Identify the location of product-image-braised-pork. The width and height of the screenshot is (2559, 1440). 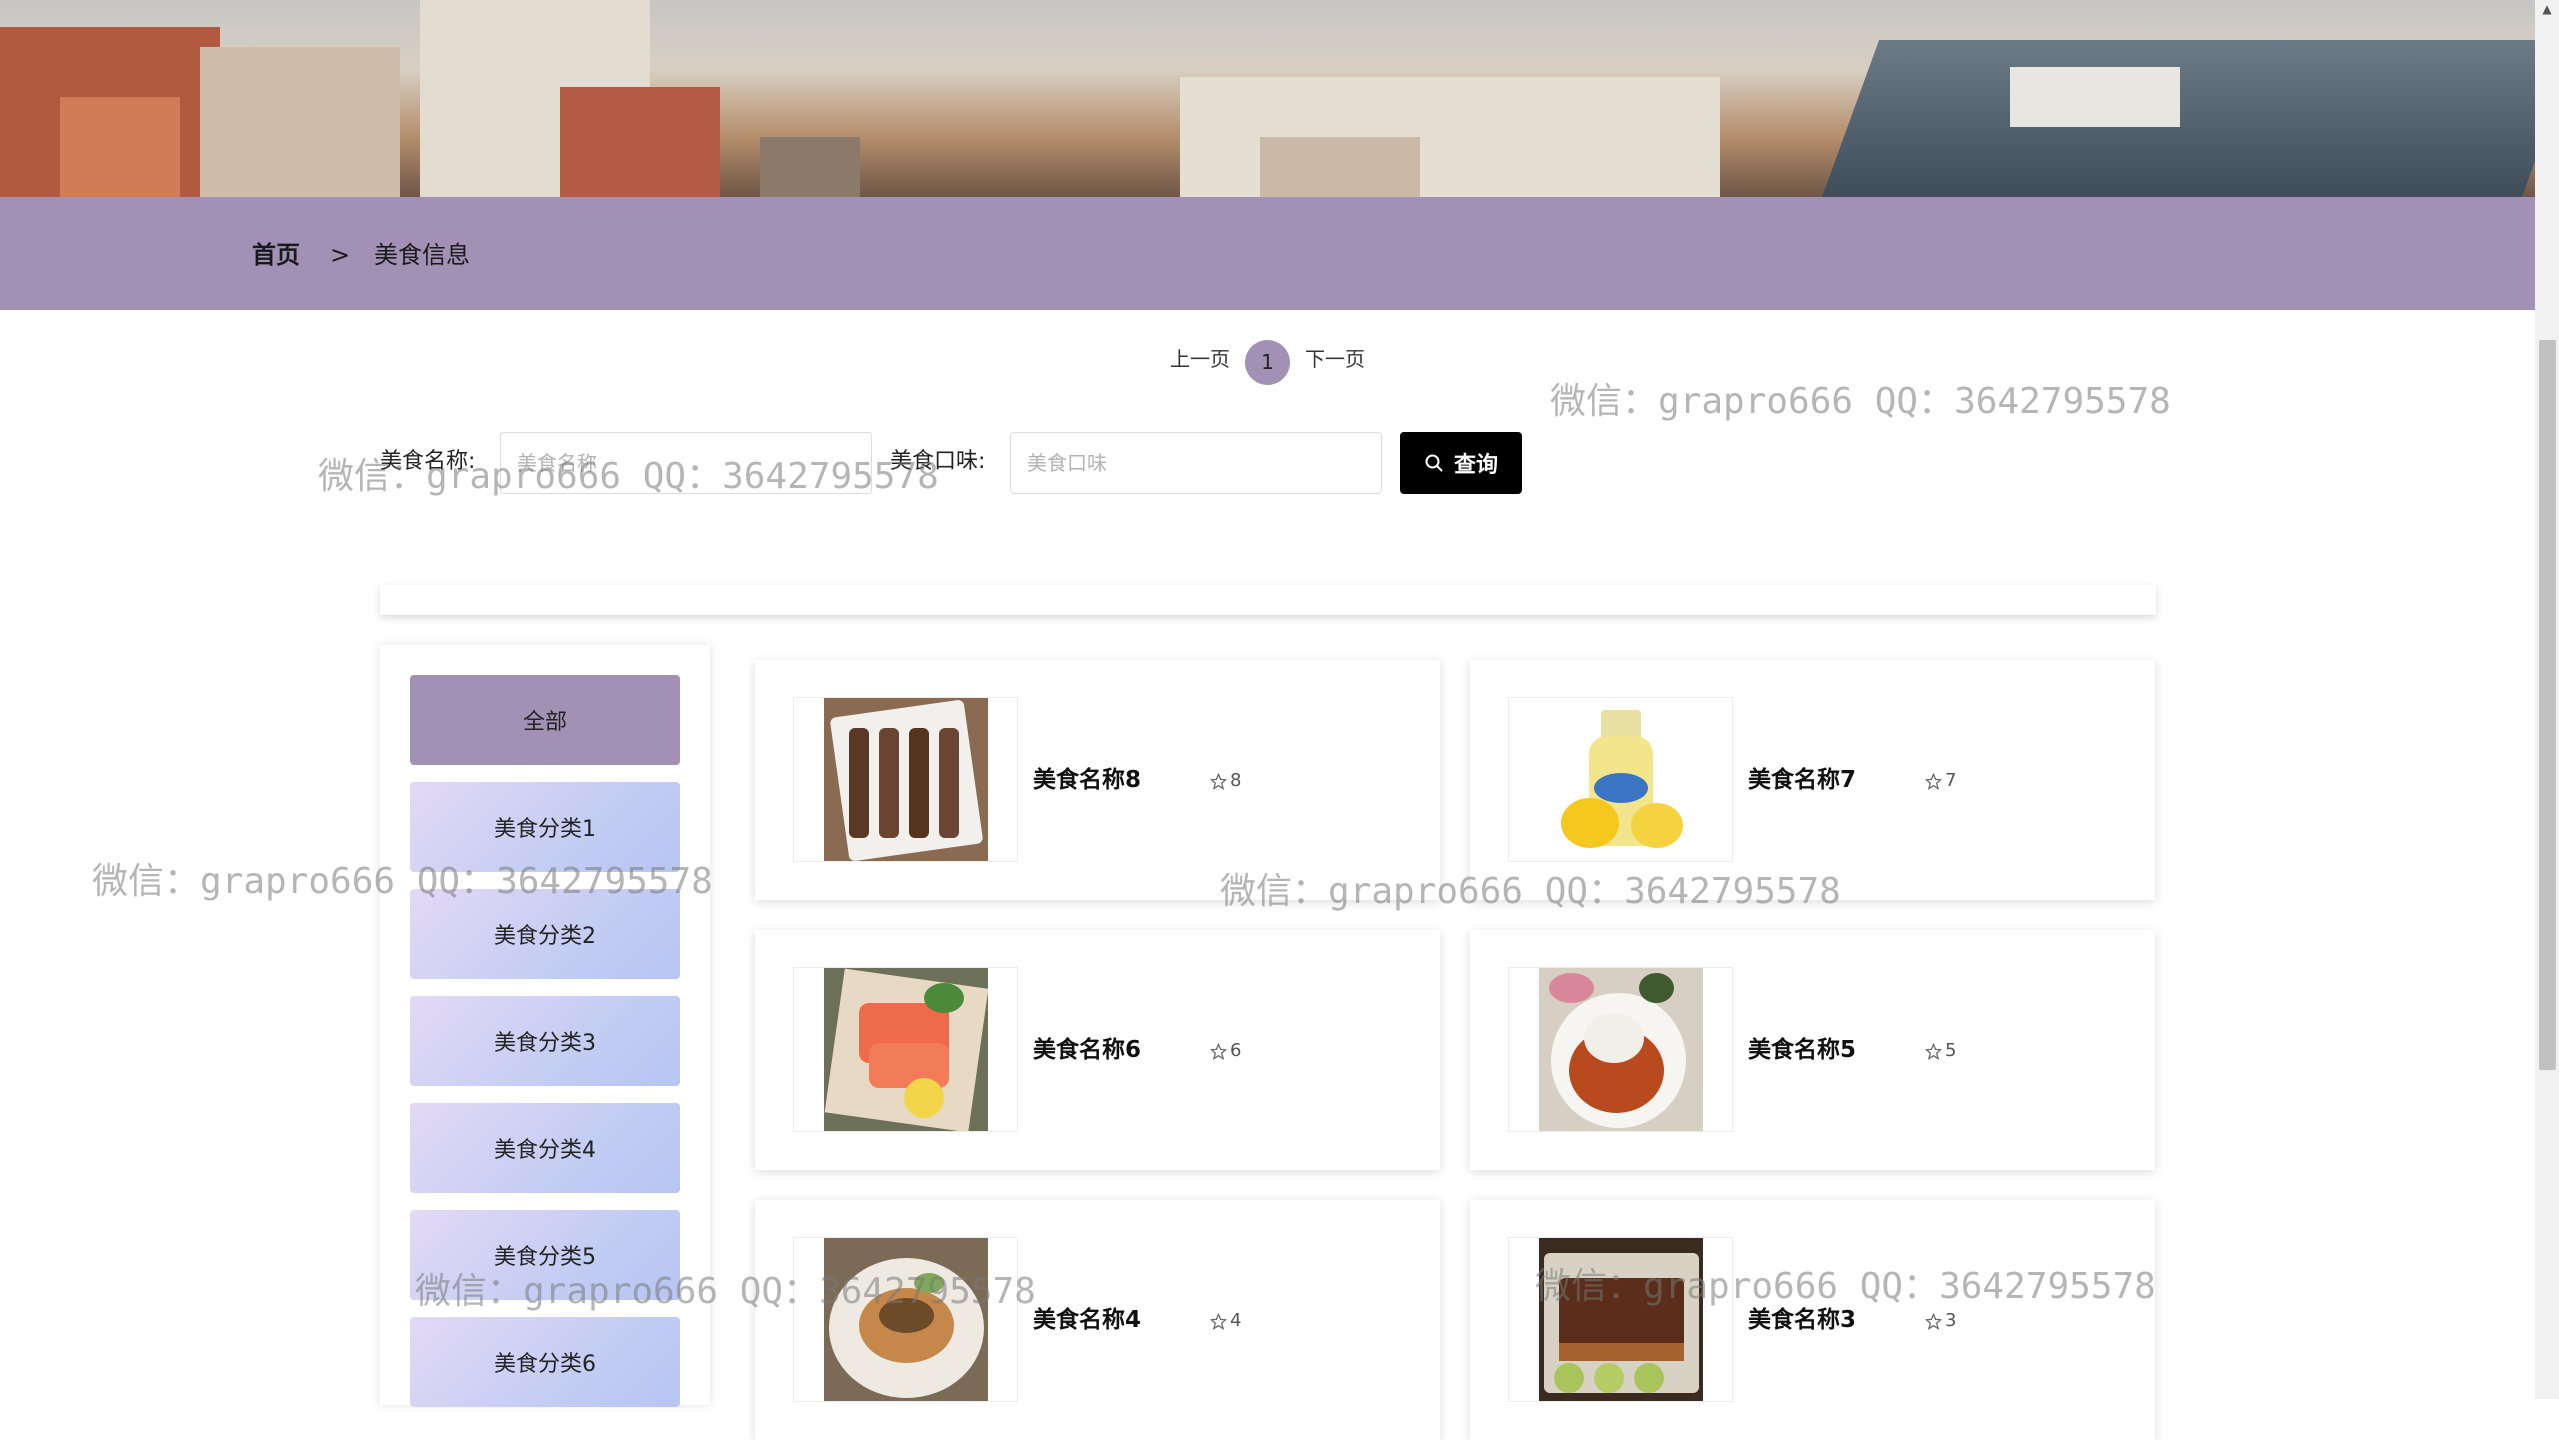
(1621, 1319).